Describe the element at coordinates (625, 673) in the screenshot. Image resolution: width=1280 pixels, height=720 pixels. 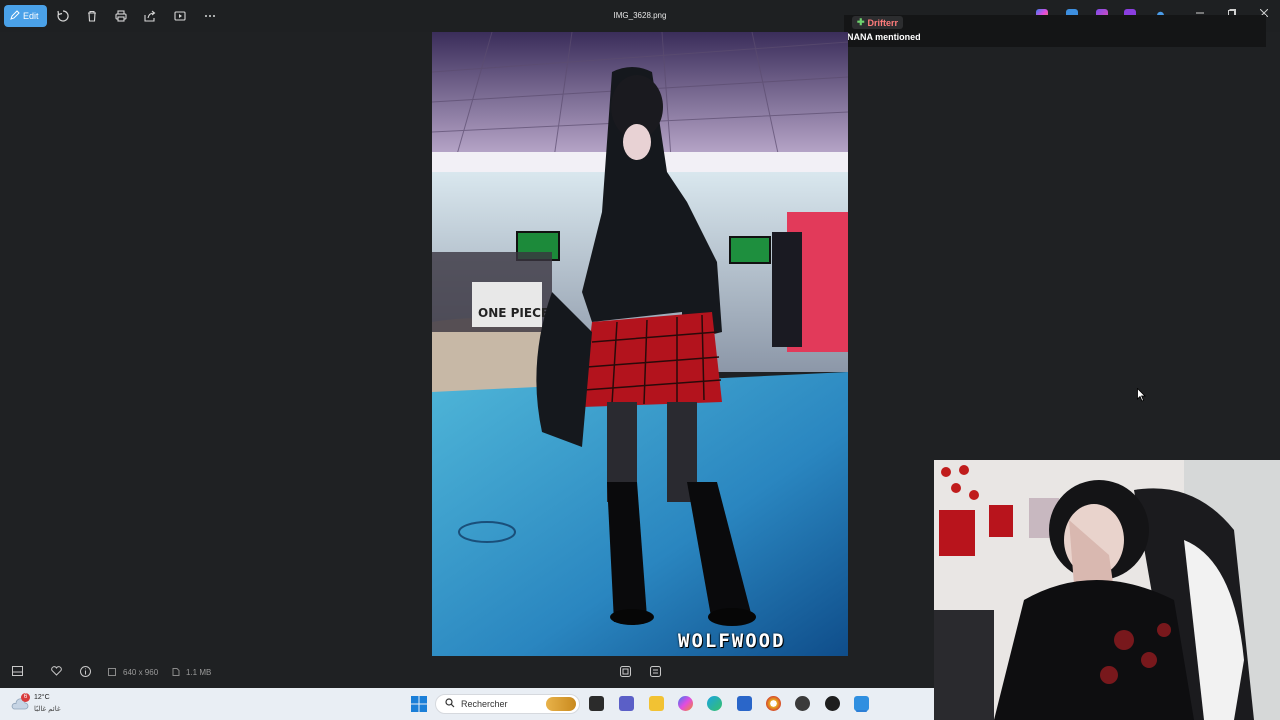
I see `fit-to-window-icon` at that location.